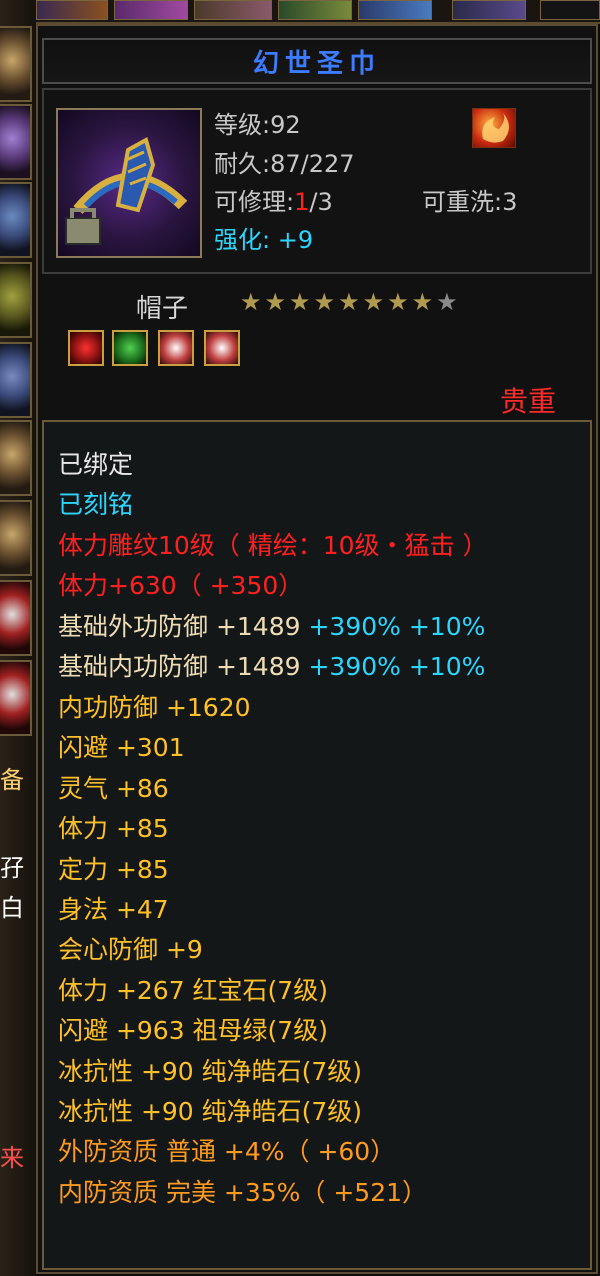  Describe the element at coordinates (193, 990) in the screenshot. I see `gem-attribute-ruby: 体力 +267 红宝石(7级)` at that location.